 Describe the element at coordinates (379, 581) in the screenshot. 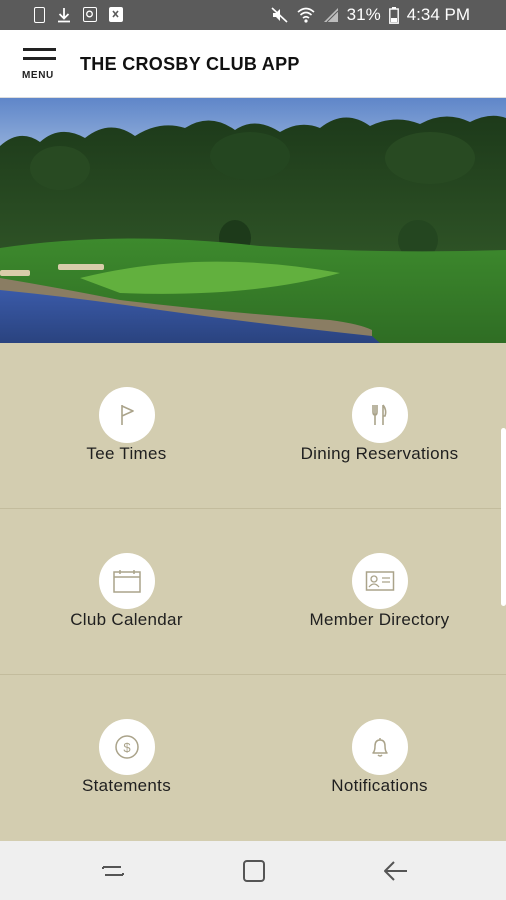

I see `id-card-icon` at that location.